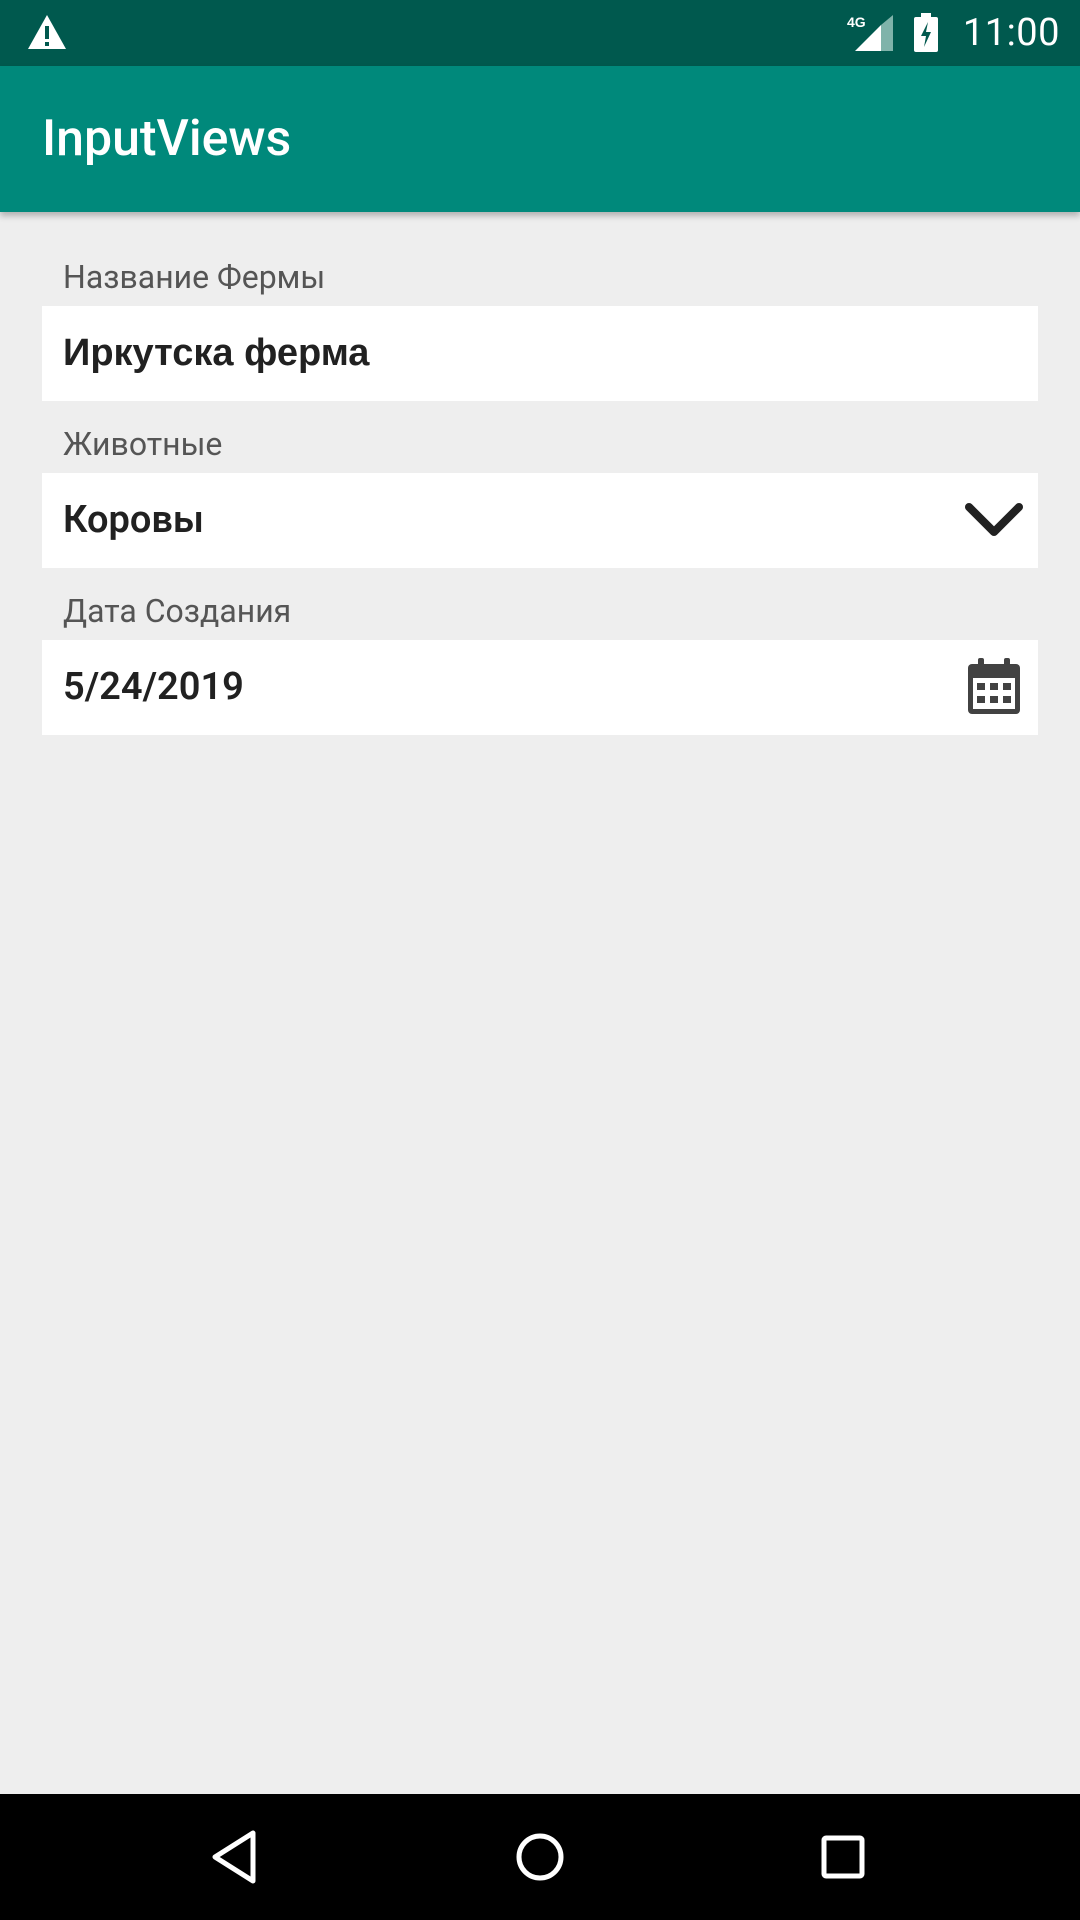  What do you see at coordinates (153, 687) in the screenshot?
I see `created-date-value: 5/24/2019` at bounding box center [153, 687].